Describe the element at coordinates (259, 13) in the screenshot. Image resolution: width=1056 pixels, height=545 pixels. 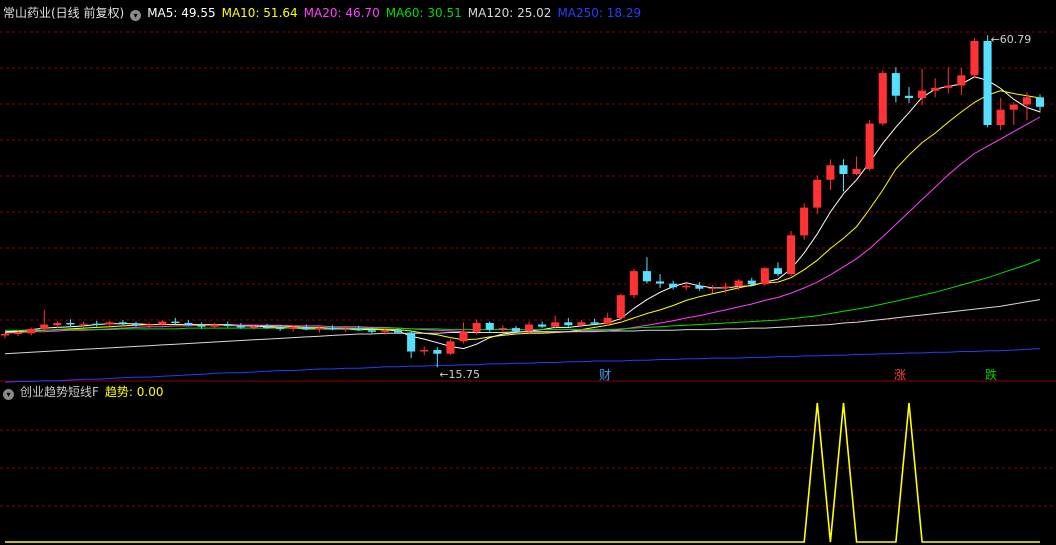
I see `ma10-label: MA10: 51.64` at that location.